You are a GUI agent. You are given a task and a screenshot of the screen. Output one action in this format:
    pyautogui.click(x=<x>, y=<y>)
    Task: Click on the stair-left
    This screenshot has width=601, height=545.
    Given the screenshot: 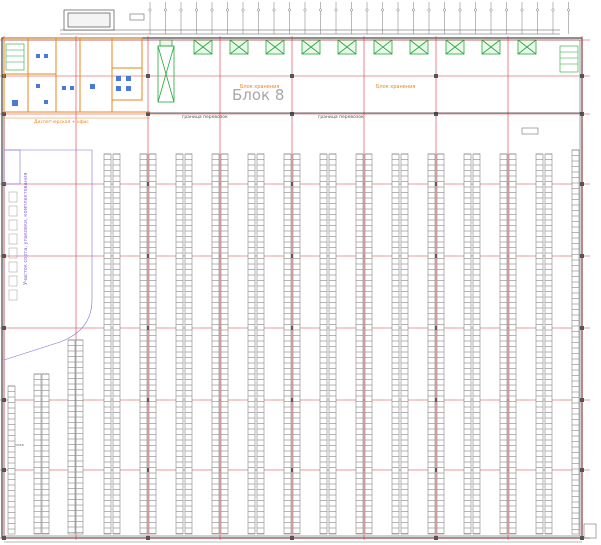 What is the action you would take?
    pyautogui.click(x=15, y=57)
    